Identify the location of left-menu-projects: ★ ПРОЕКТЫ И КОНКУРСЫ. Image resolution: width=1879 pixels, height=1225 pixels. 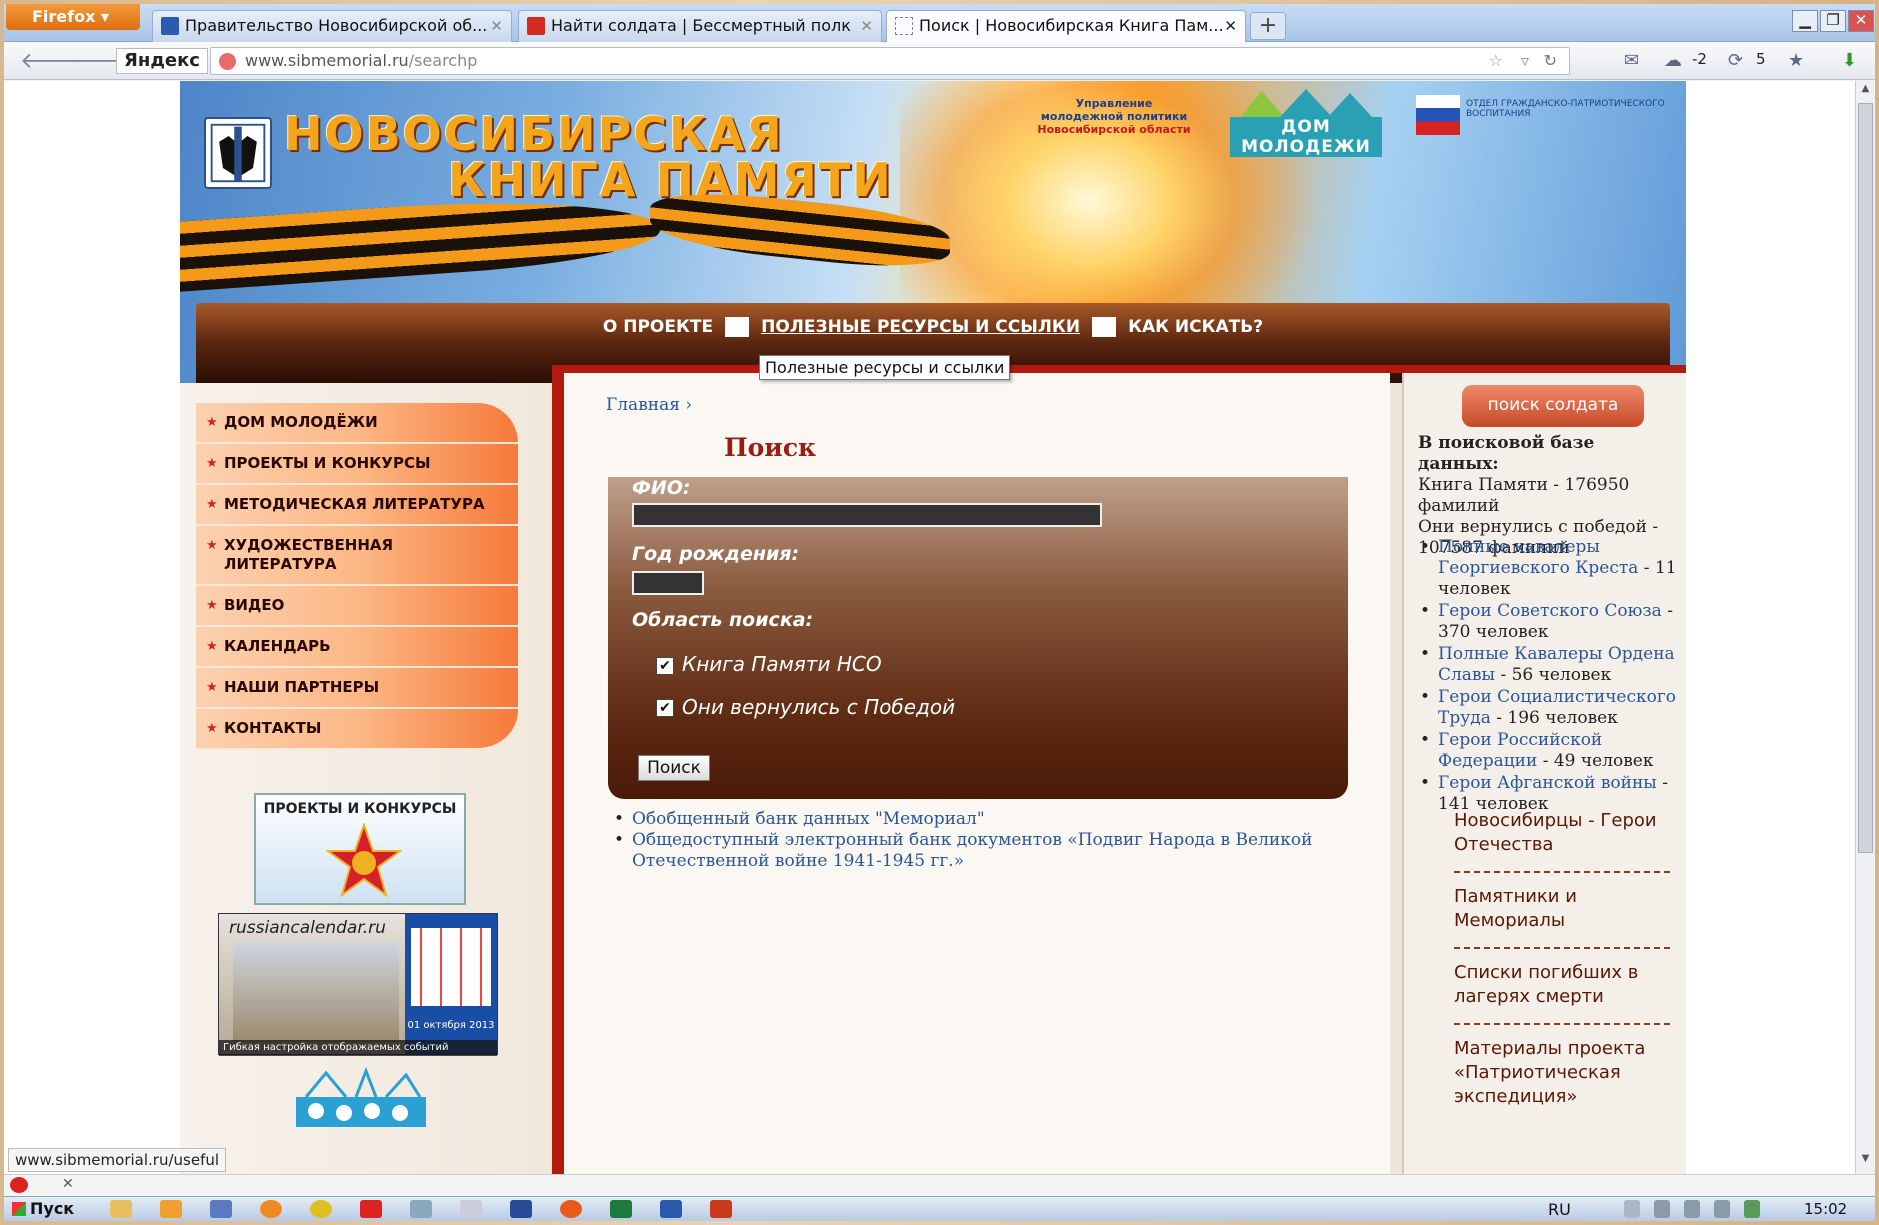
(357, 464).